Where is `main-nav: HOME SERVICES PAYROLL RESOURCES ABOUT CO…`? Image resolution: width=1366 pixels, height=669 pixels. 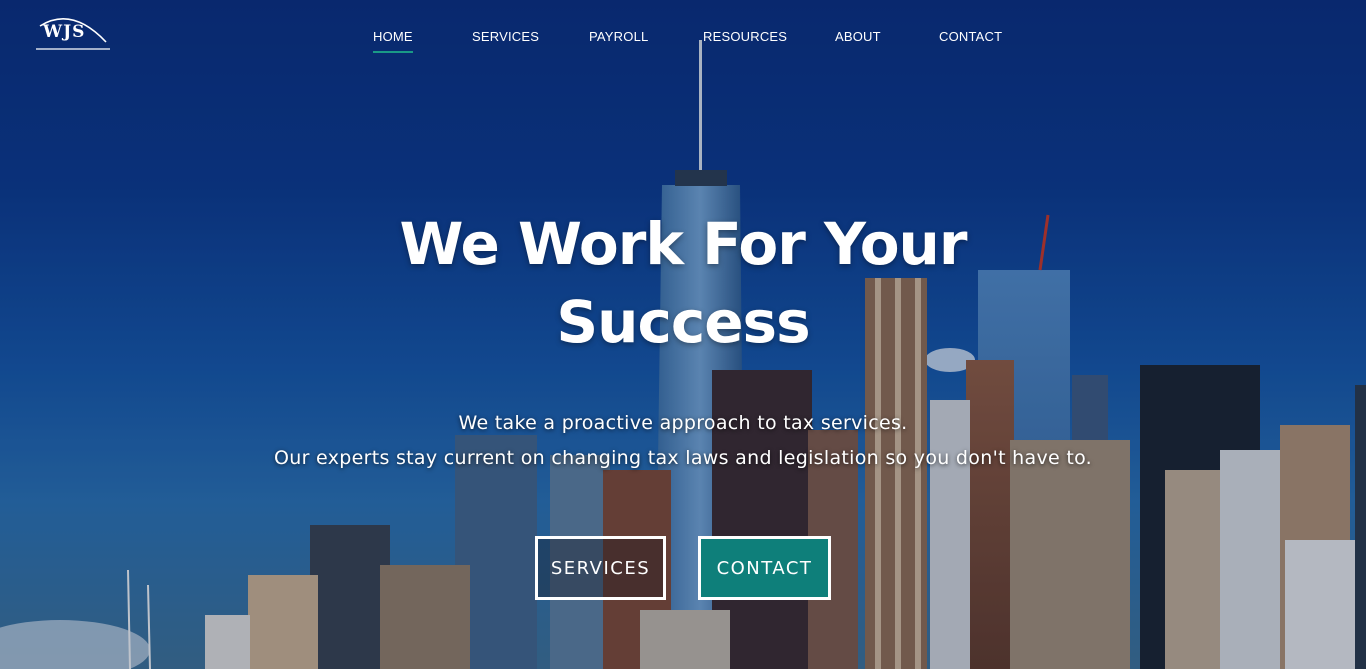 main-nav: HOME SERVICES PAYROLL RESOURCES ABOUT CO… is located at coordinates (683, 30).